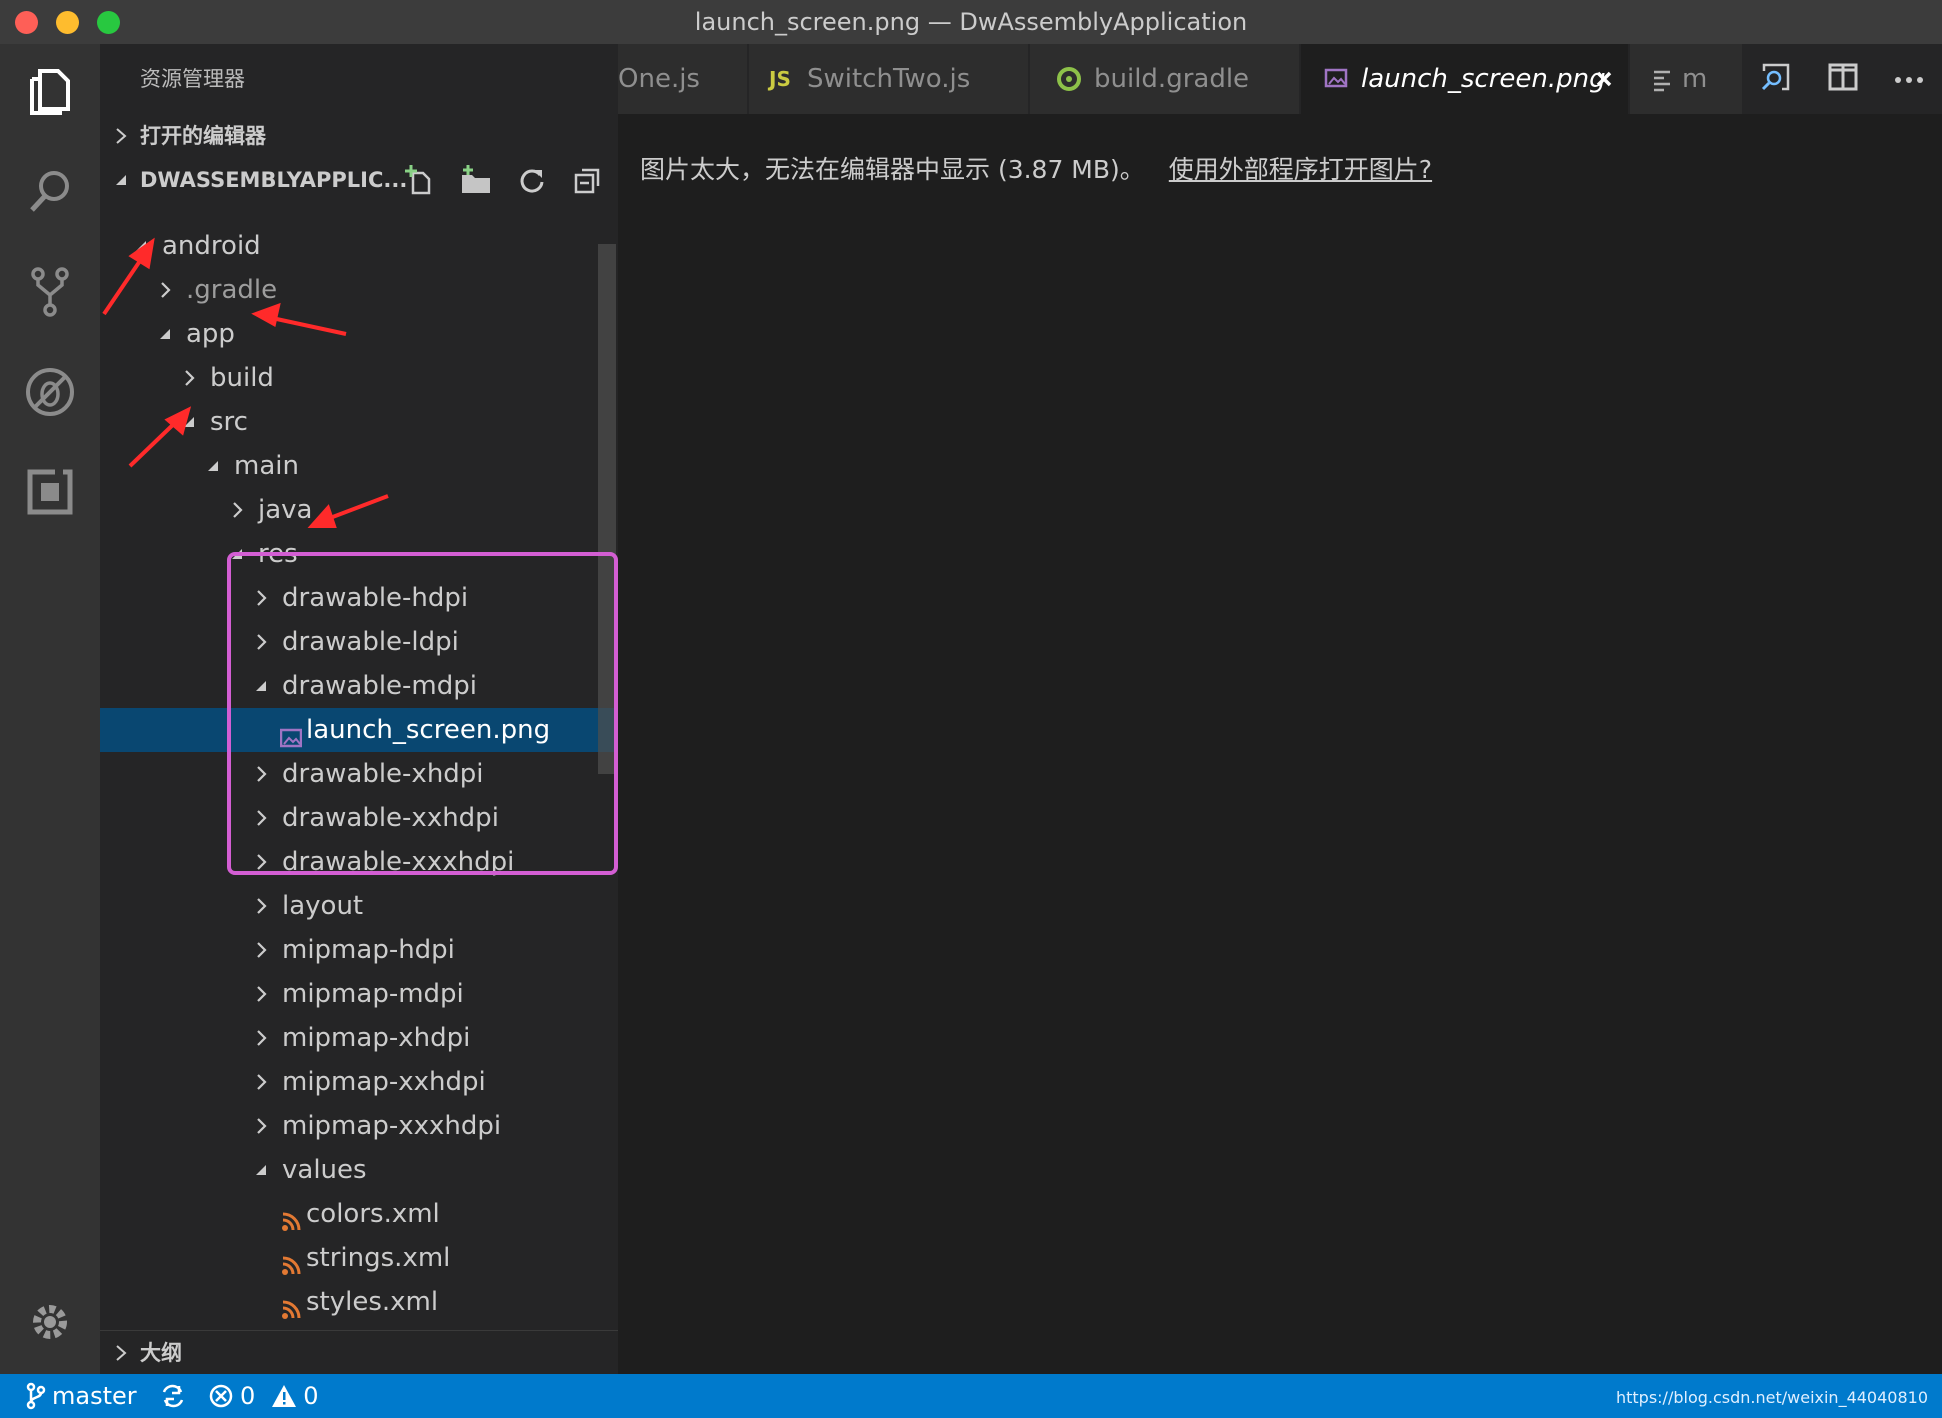  What do you see at coordinates (1843, 79) in the screenshot?
I see `split-editor-icon` at bounding box center [1843, 79].